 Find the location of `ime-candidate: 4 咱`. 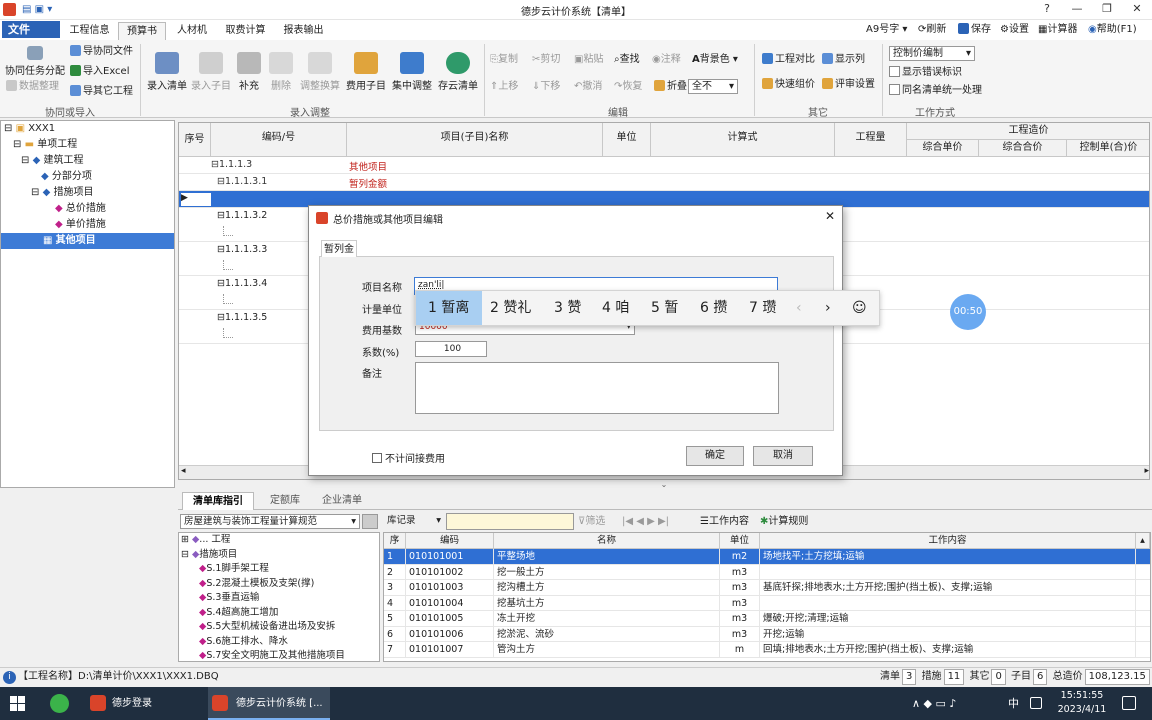

ime-candidate: 4 咱 is located at coordinates (615, 308).